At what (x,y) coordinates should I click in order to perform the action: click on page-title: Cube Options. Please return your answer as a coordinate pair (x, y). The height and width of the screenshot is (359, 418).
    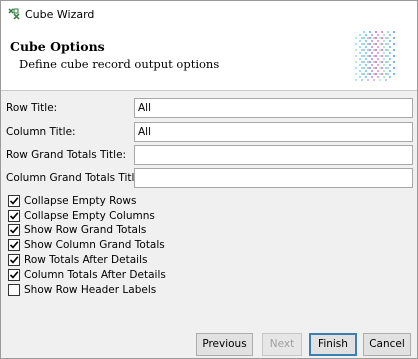
    Looking at the image, I should click on (57, 46).